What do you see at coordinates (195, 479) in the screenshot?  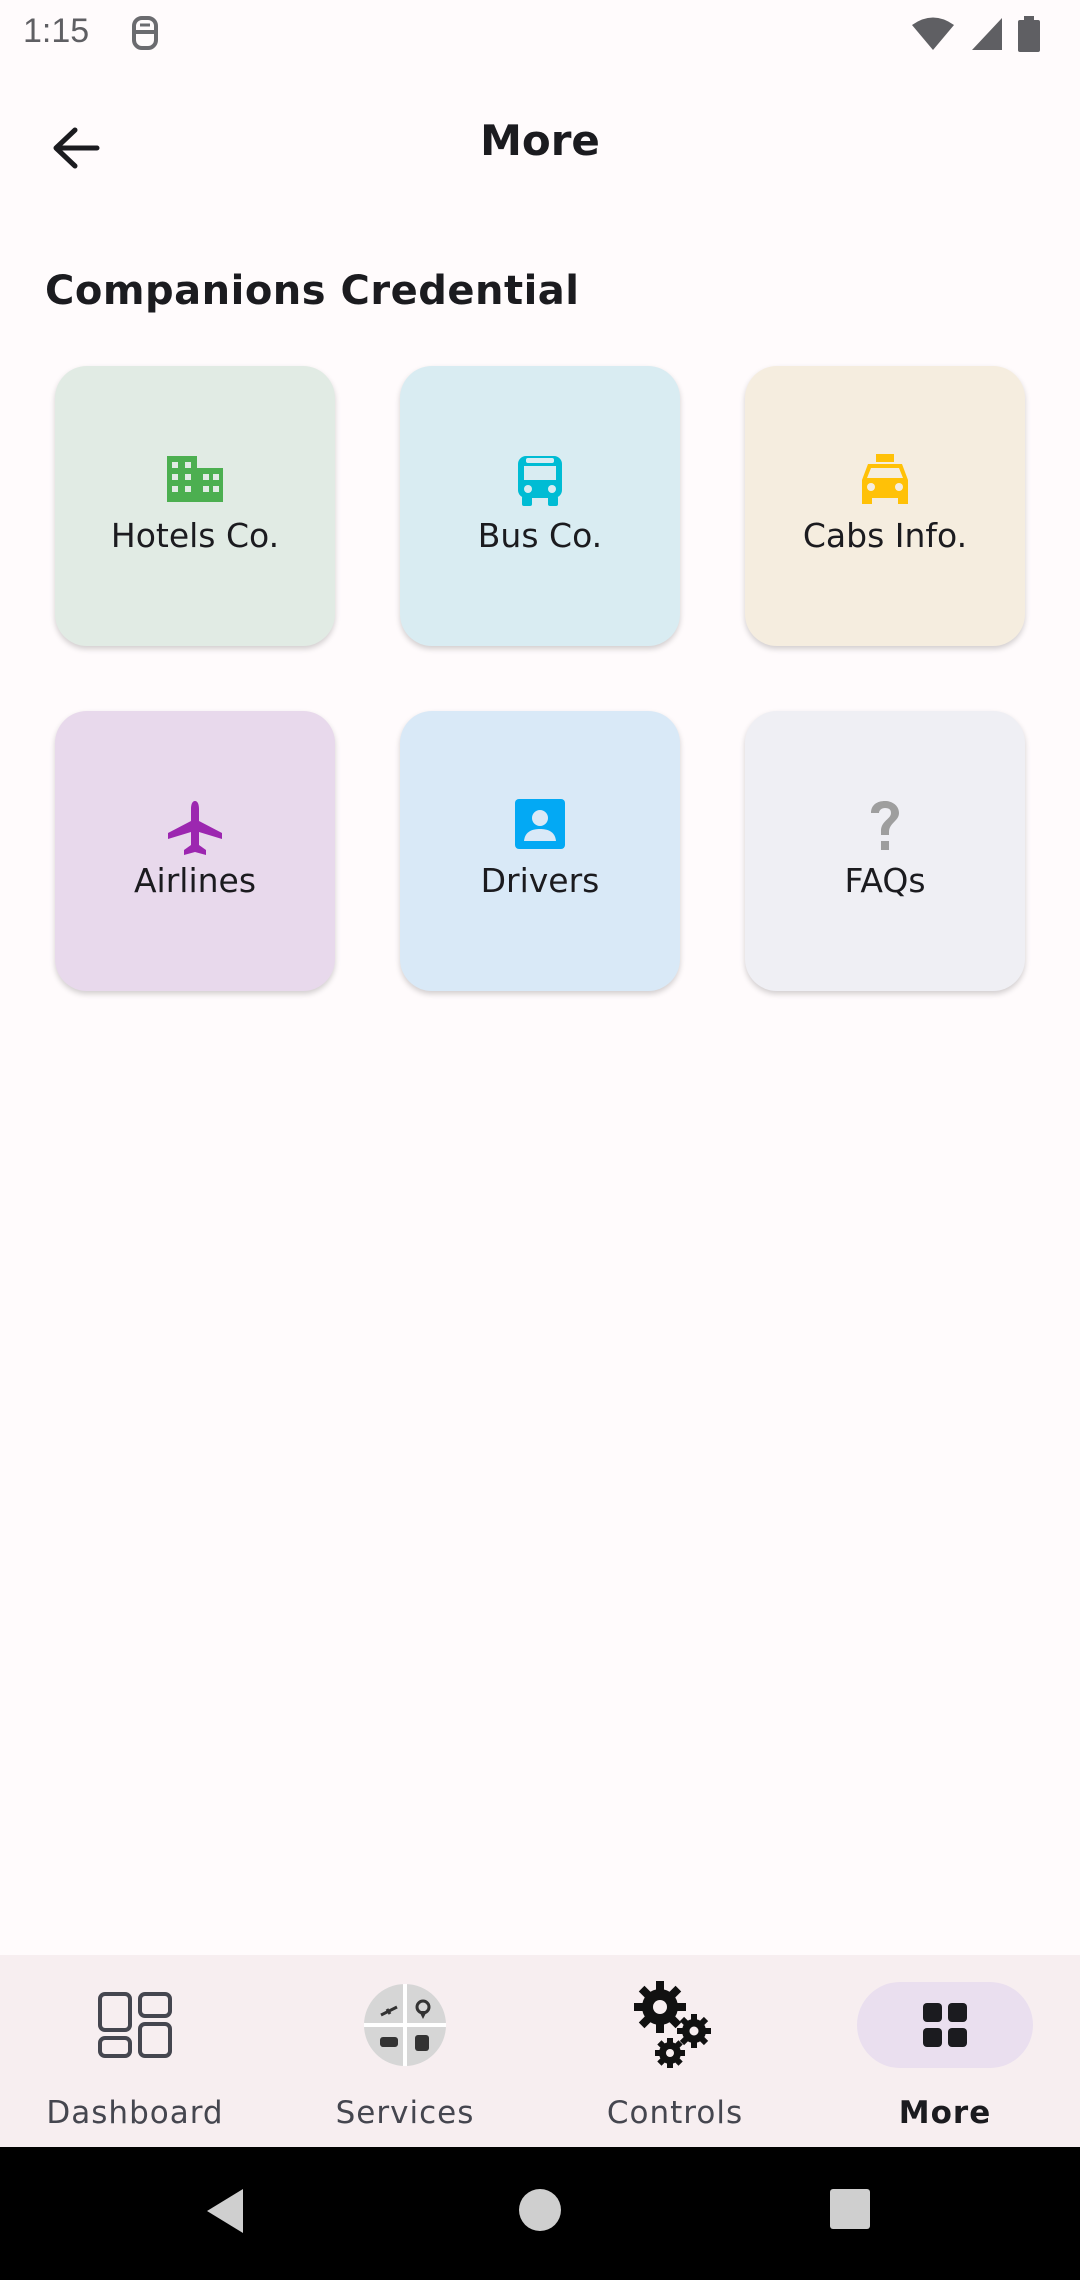 I see `building-icon` at bounding box center [195, 479].